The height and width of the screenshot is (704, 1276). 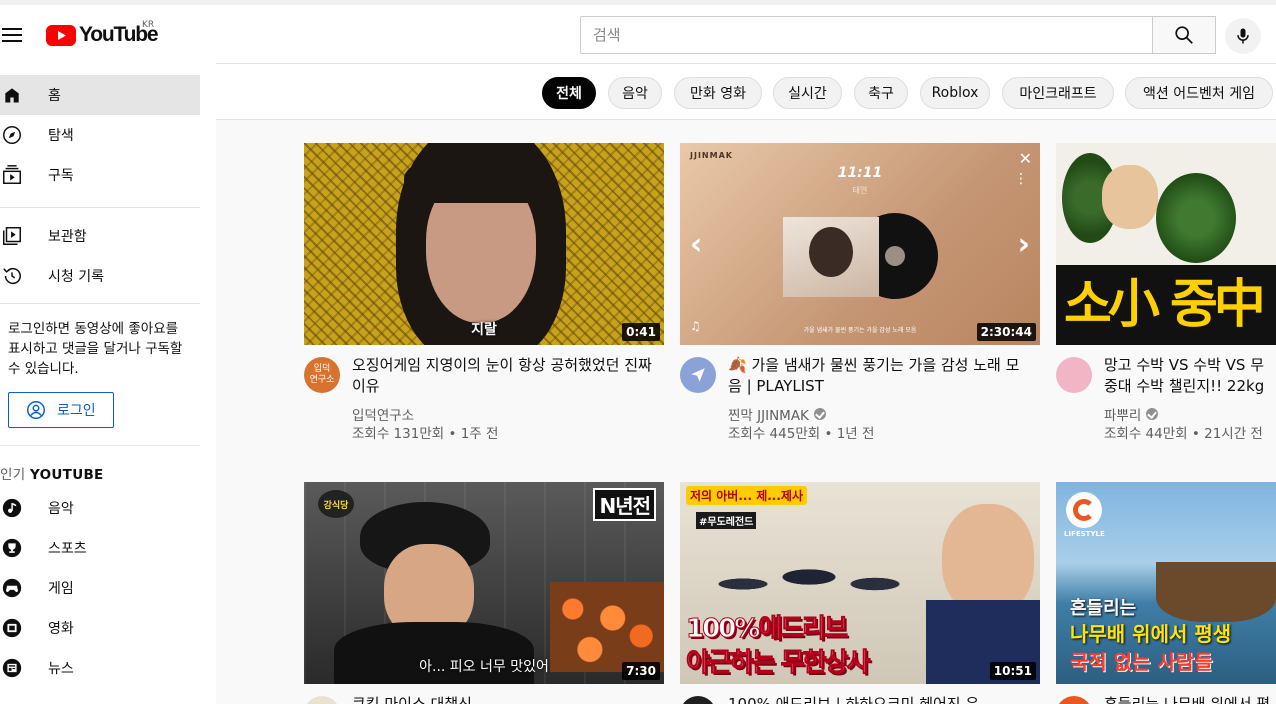 I want to click on thumbnail-brand: LIFESTYLE, so click(x=1084, y=534).